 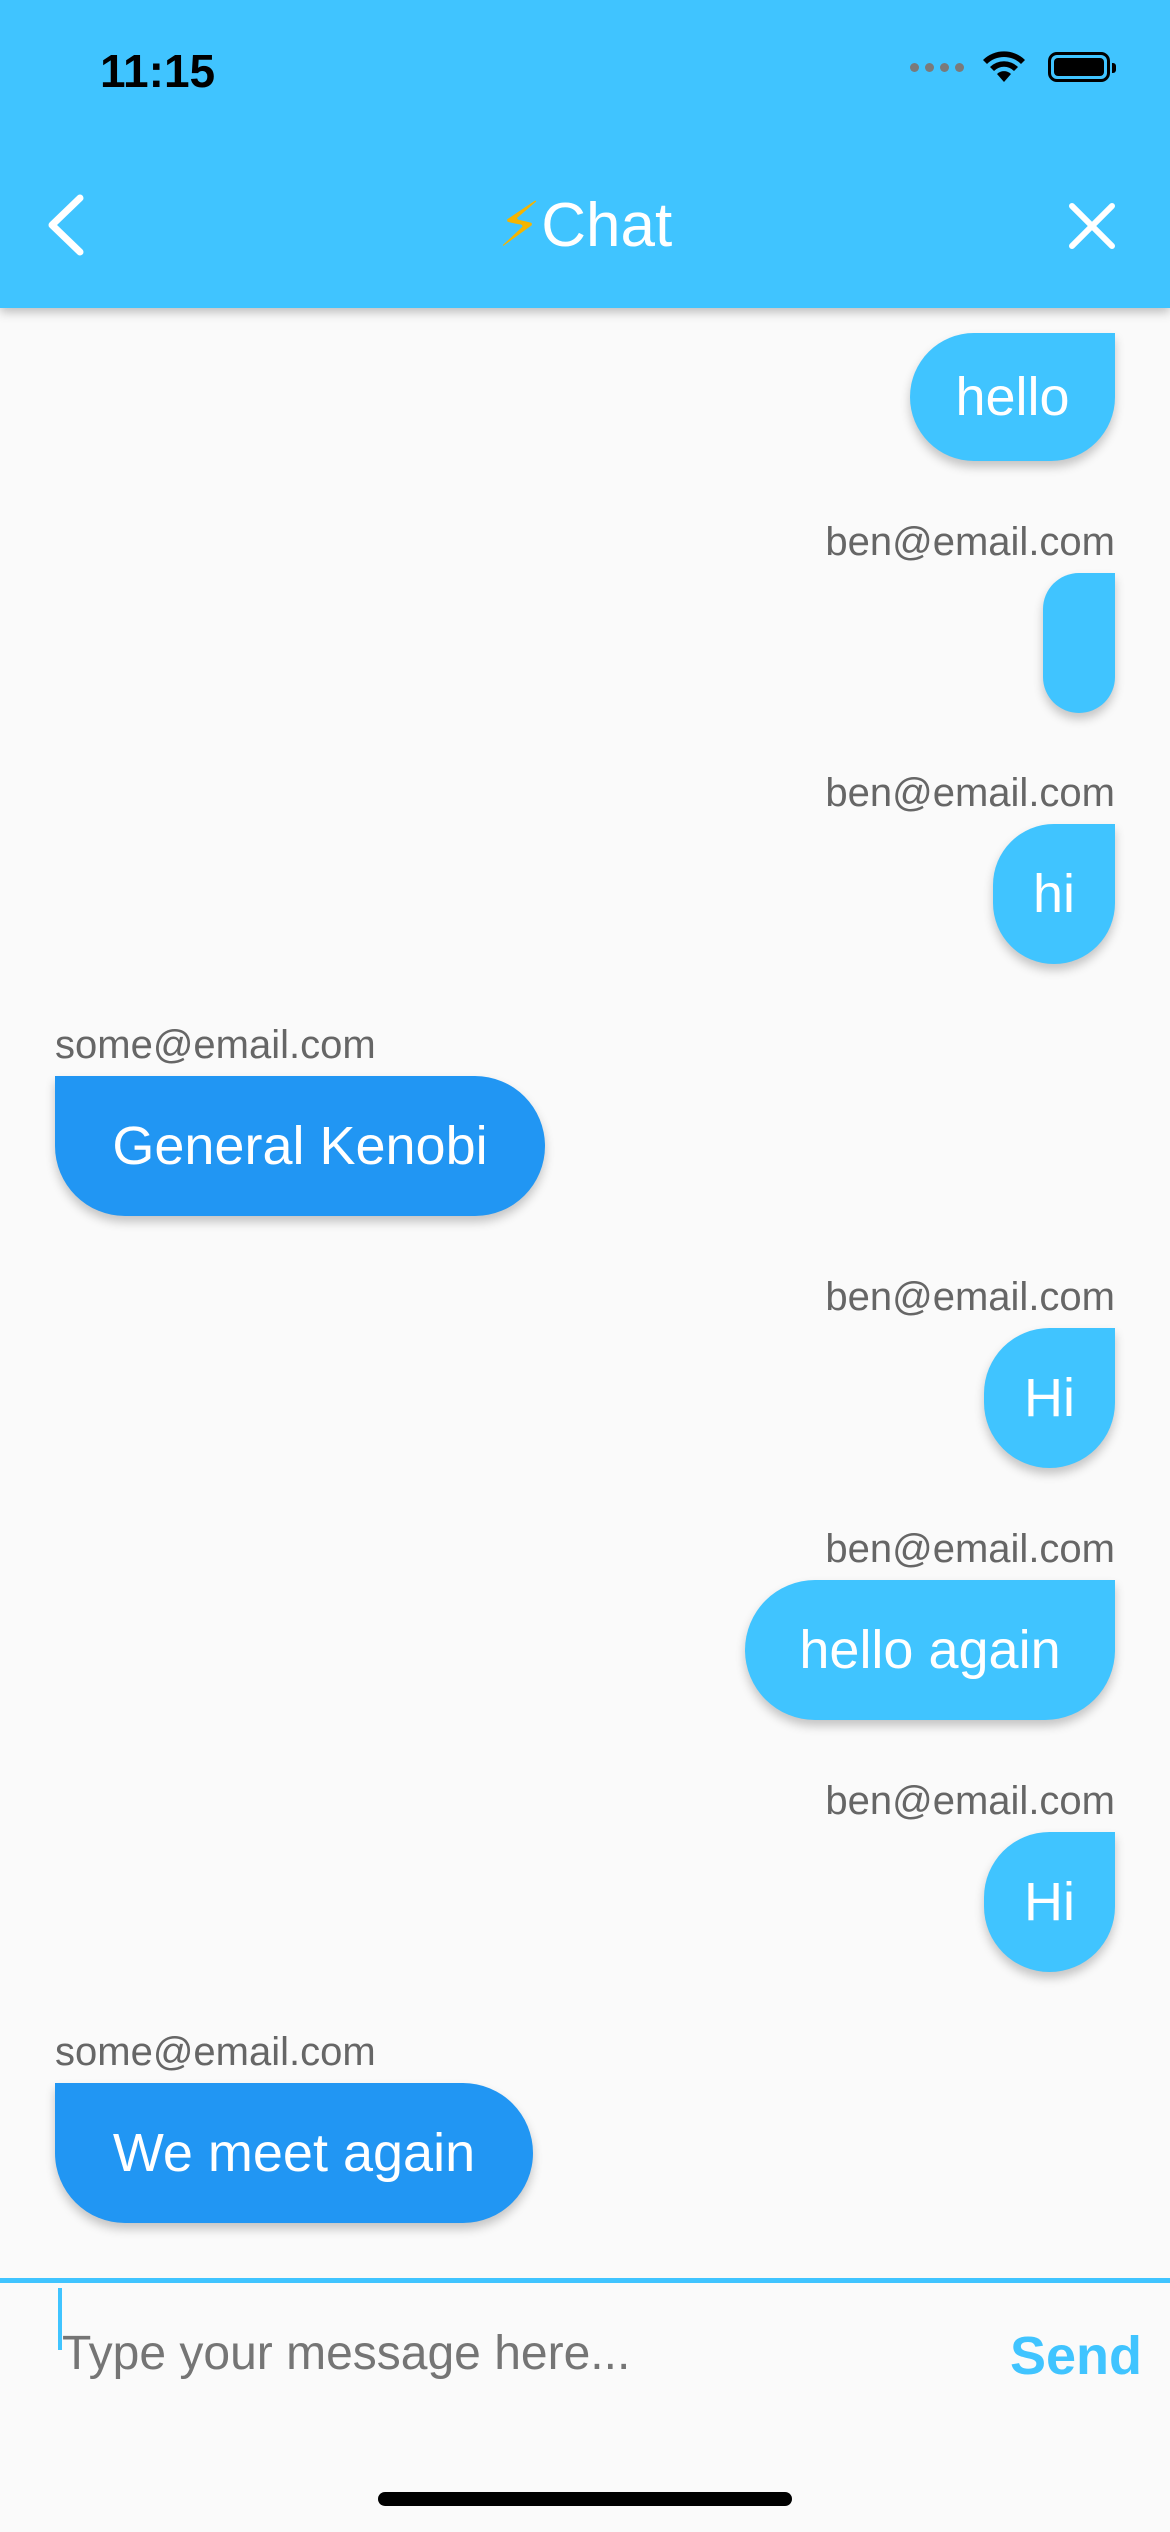 I want to click on close-icon, so click(x=1092, y=226).